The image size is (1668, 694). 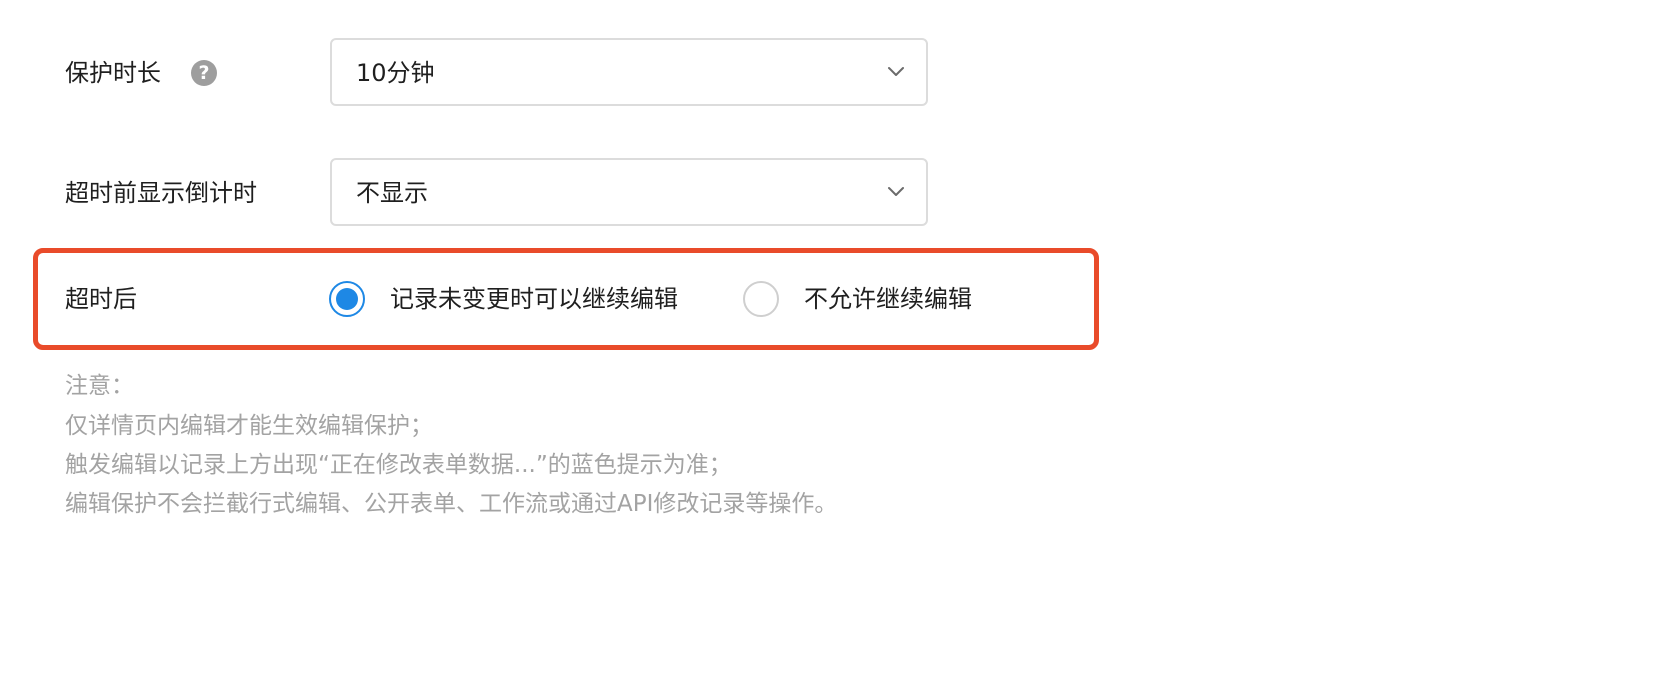 What do you see at coordinates (161, 193) in the screenshot?
I see `countdown-label: 超时前显示倒计时` at bounding box center [161, 193].